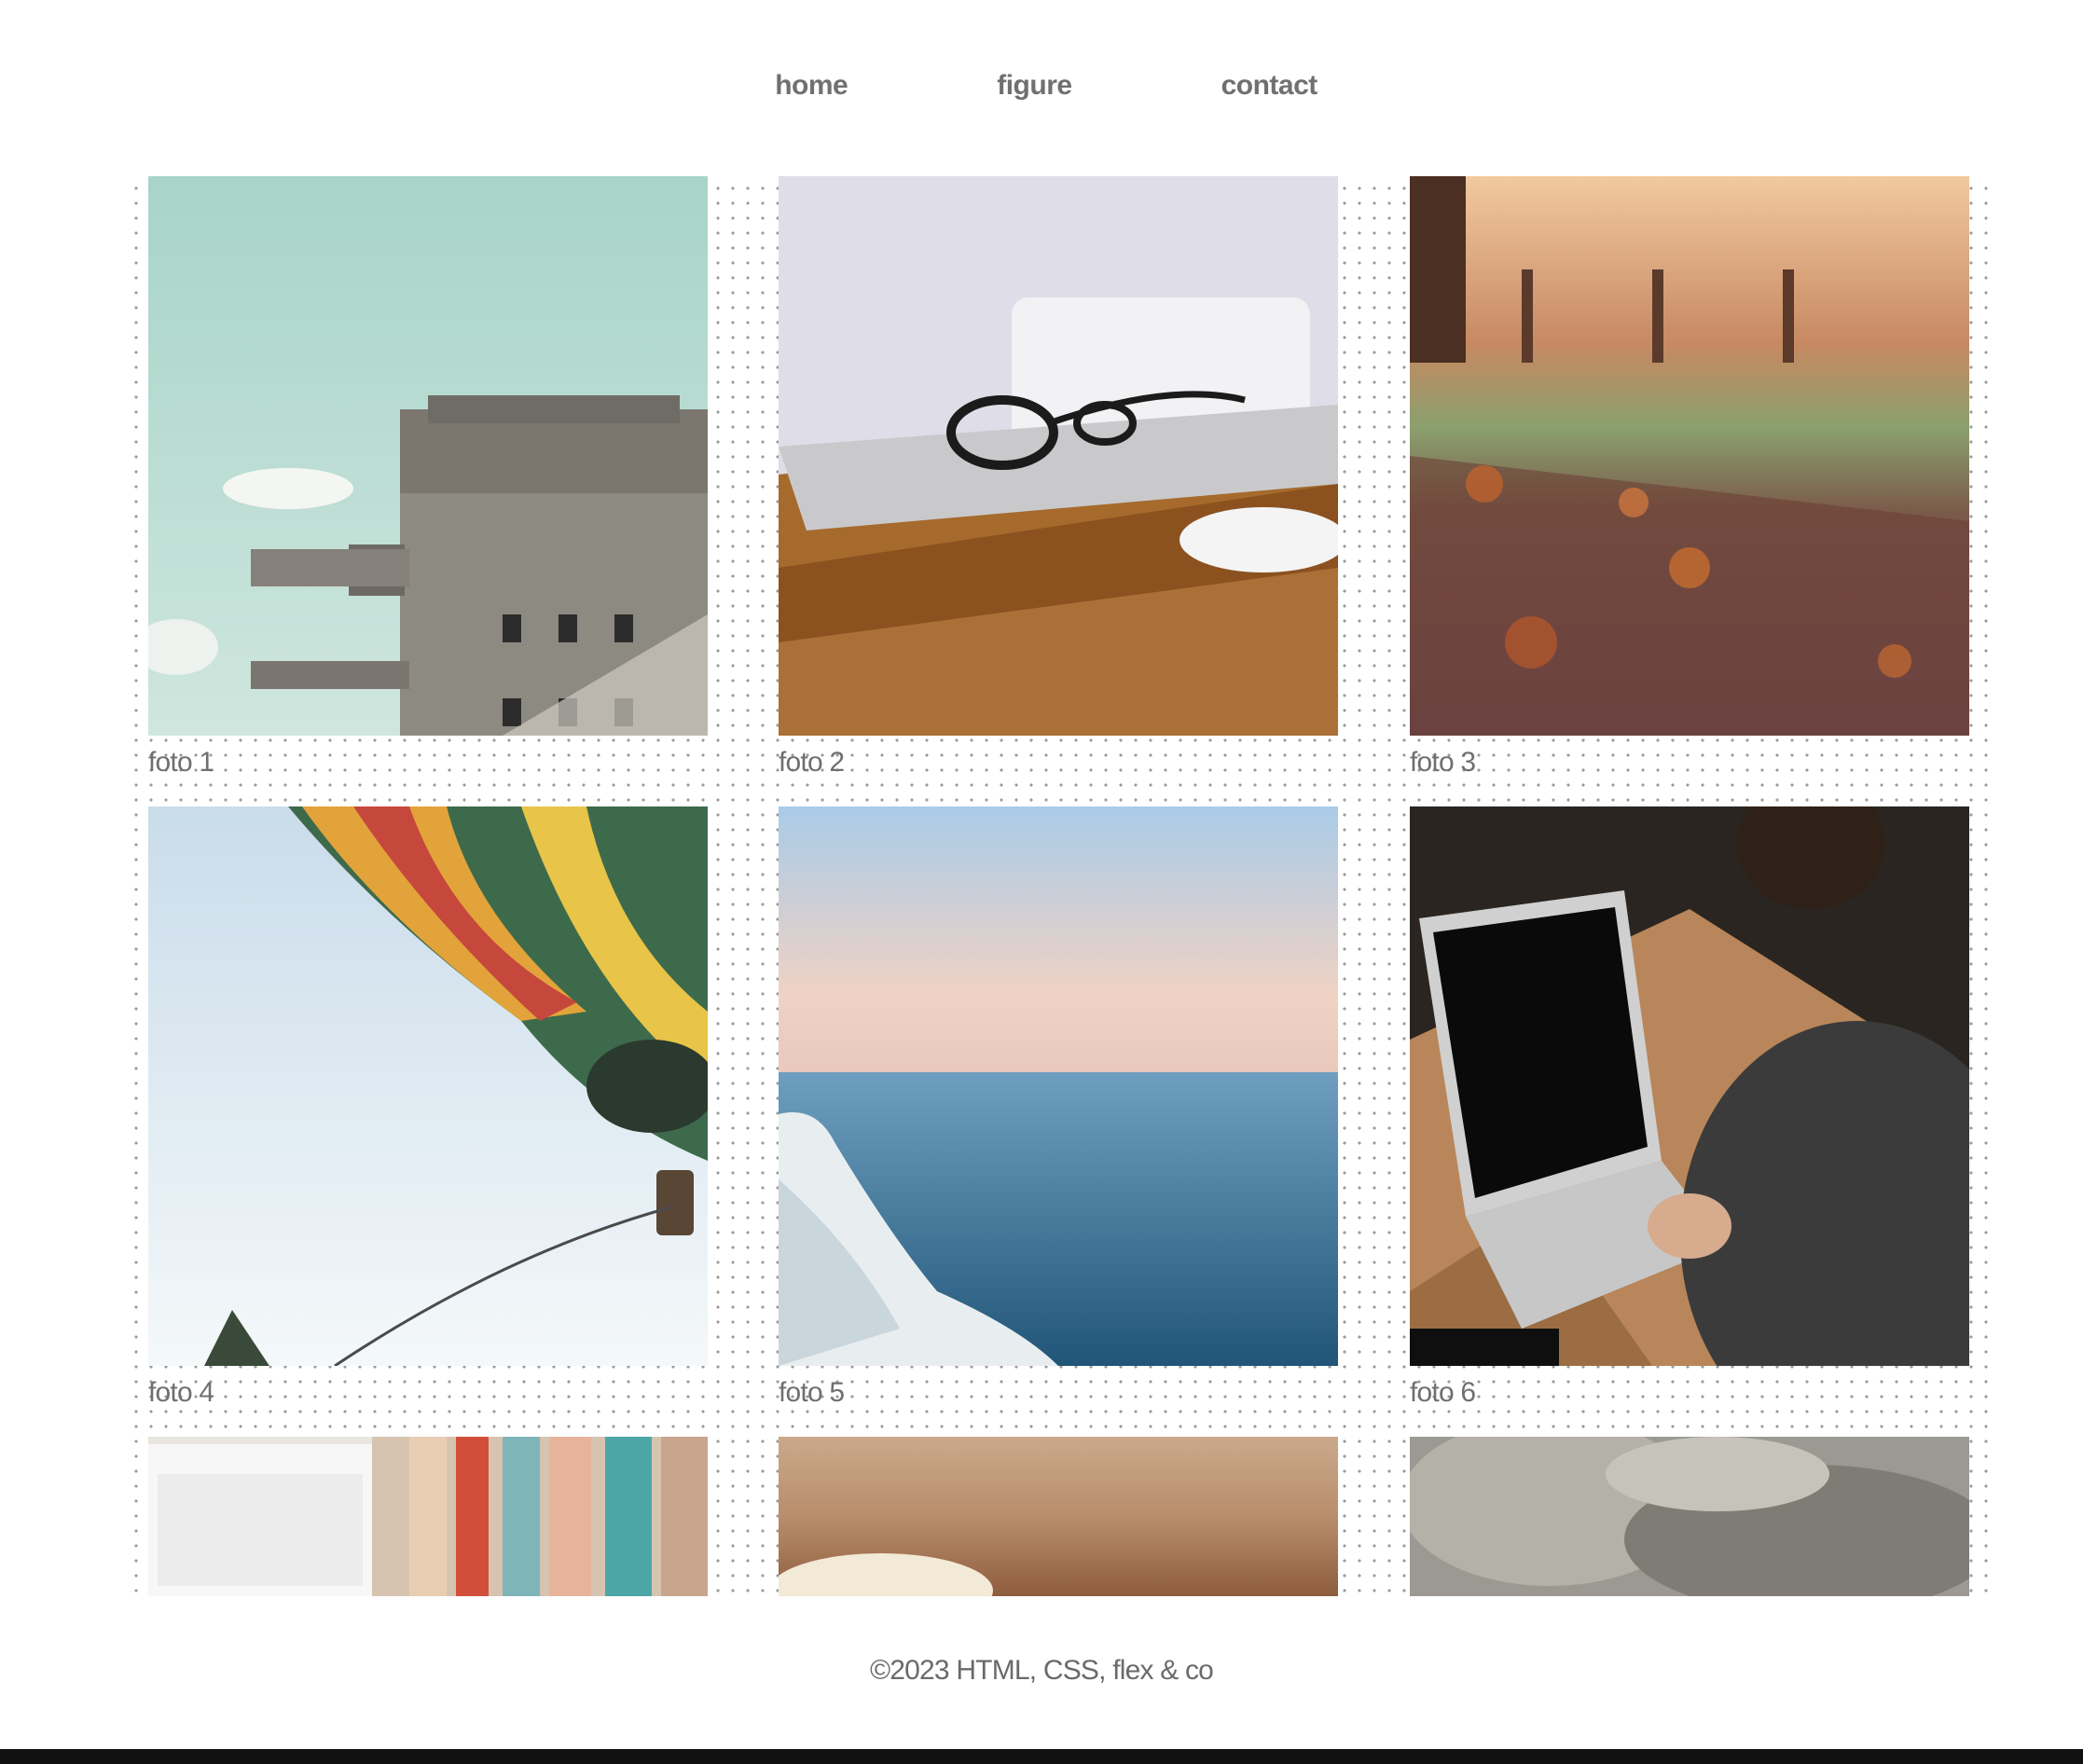 The height and width of the screenshot is (1764, 2083). What do you see at coordinates (428, 456) in the screenshot?
I see `photo-image-building` at bounding box center [428, 456].